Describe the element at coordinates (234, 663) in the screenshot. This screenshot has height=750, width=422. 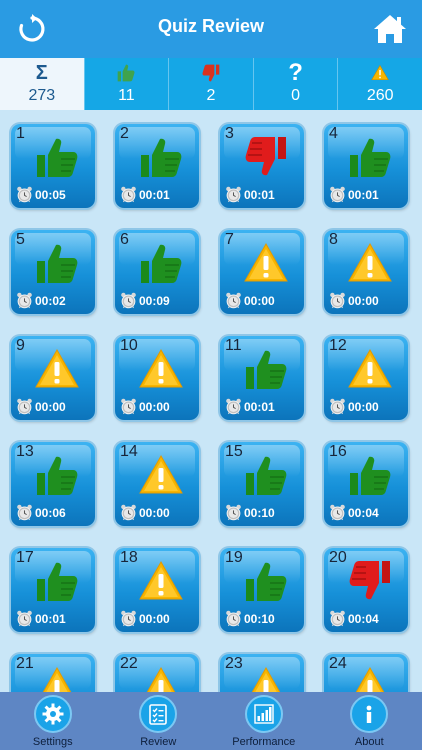
I see `question-number: 23` at that location.